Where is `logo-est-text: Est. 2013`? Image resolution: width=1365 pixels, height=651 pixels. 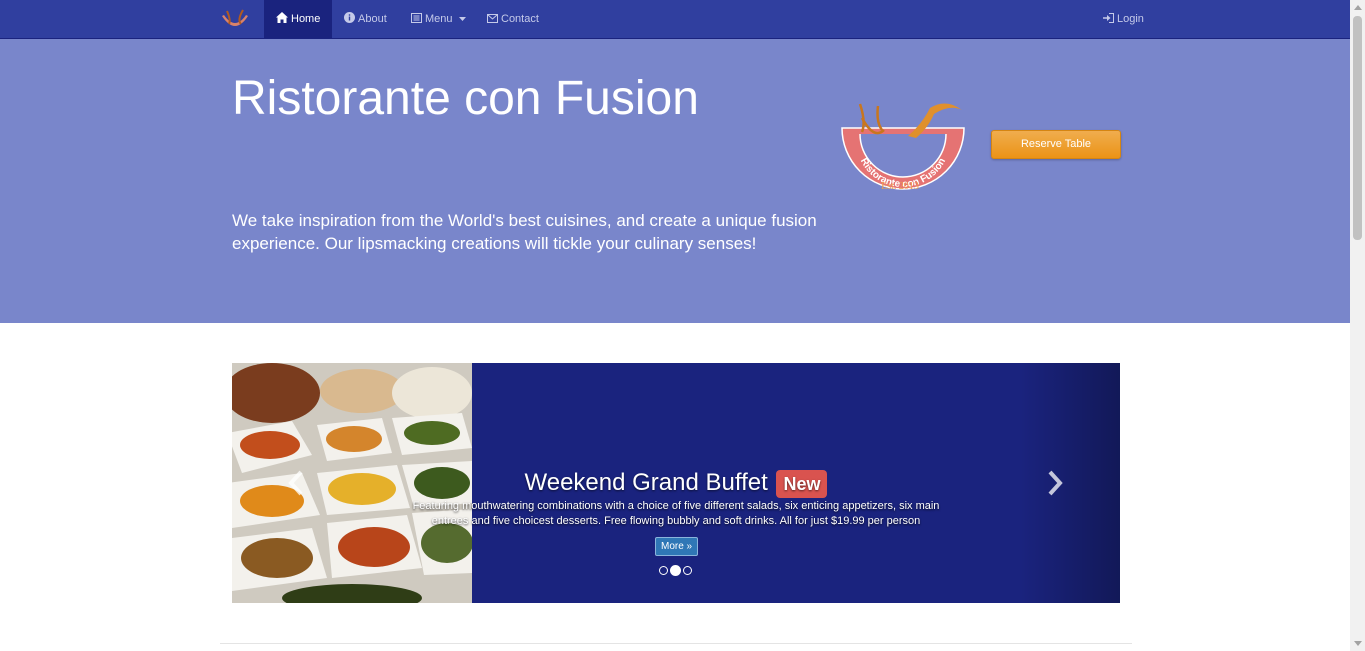 logo-est-text: Est. 2013 is located at coordinates (900, 186).